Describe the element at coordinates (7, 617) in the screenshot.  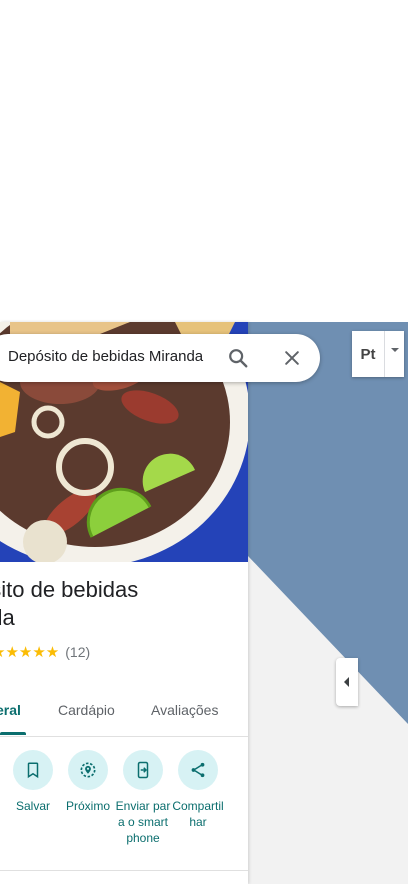
I see `place-title-line2: nda` at that location.